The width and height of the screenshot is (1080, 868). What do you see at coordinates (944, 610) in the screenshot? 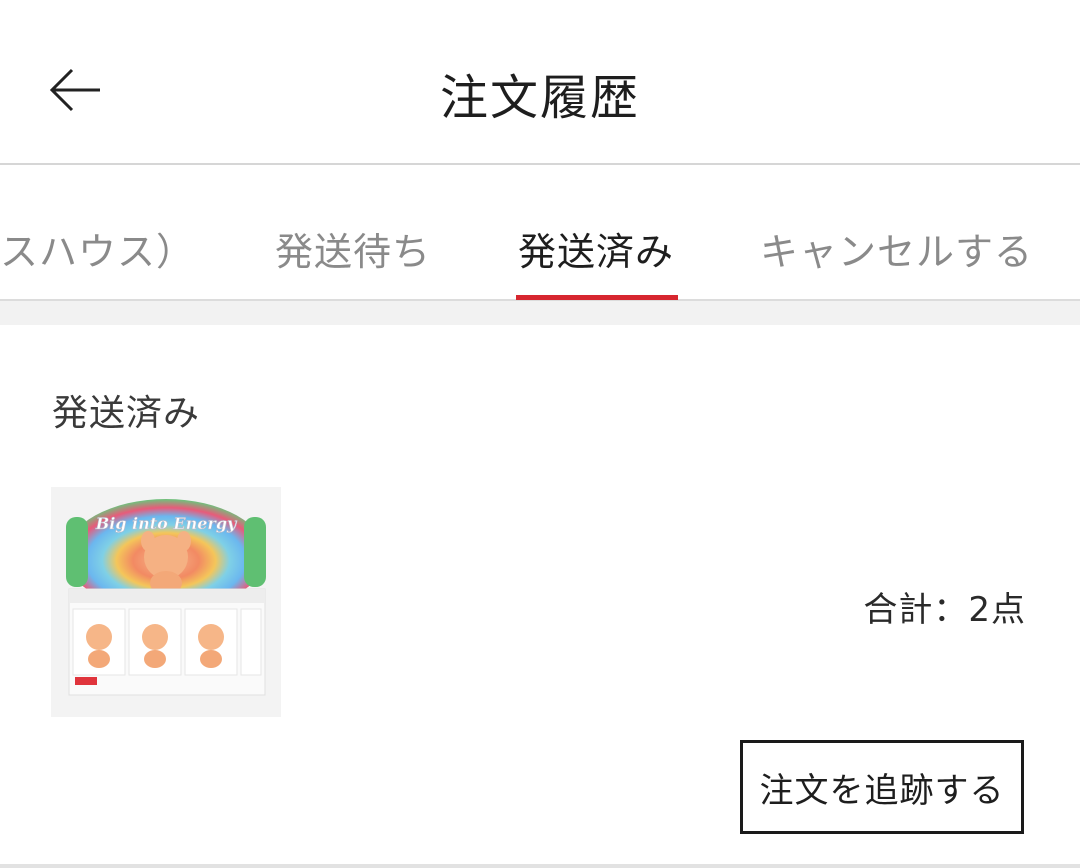
I see `order-total: 合計：2点` at bounding box center [944, 610].